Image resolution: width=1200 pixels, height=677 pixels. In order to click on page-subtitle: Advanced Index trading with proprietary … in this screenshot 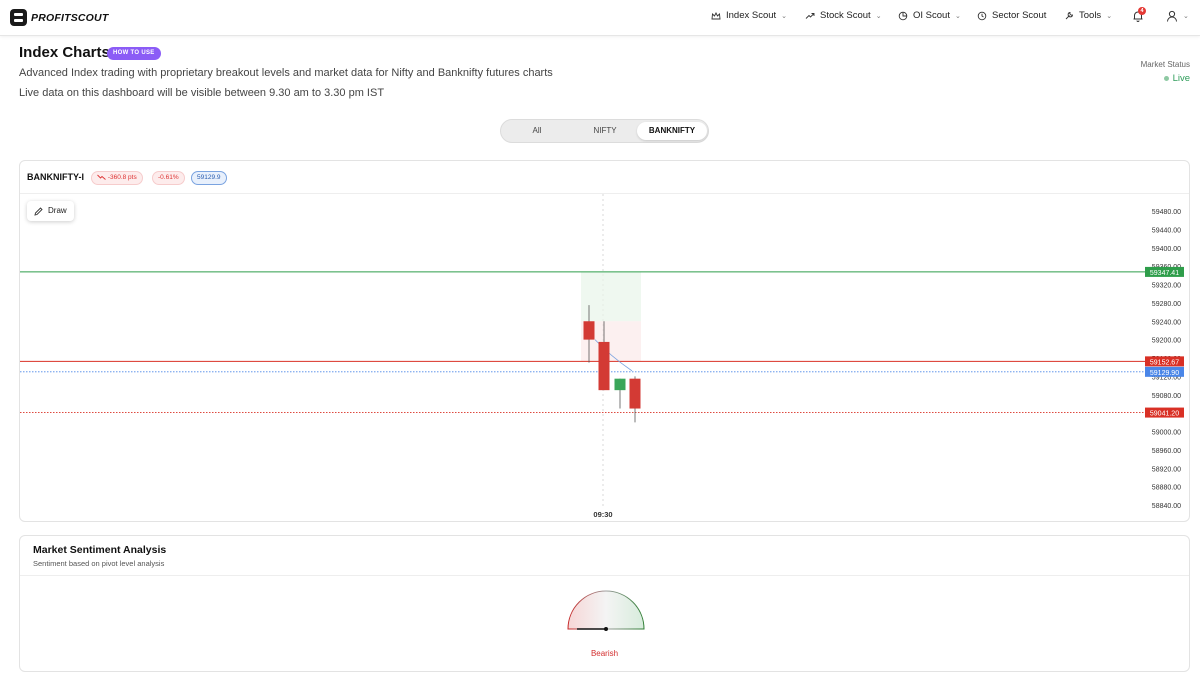, I will do `click(286, 73)`.